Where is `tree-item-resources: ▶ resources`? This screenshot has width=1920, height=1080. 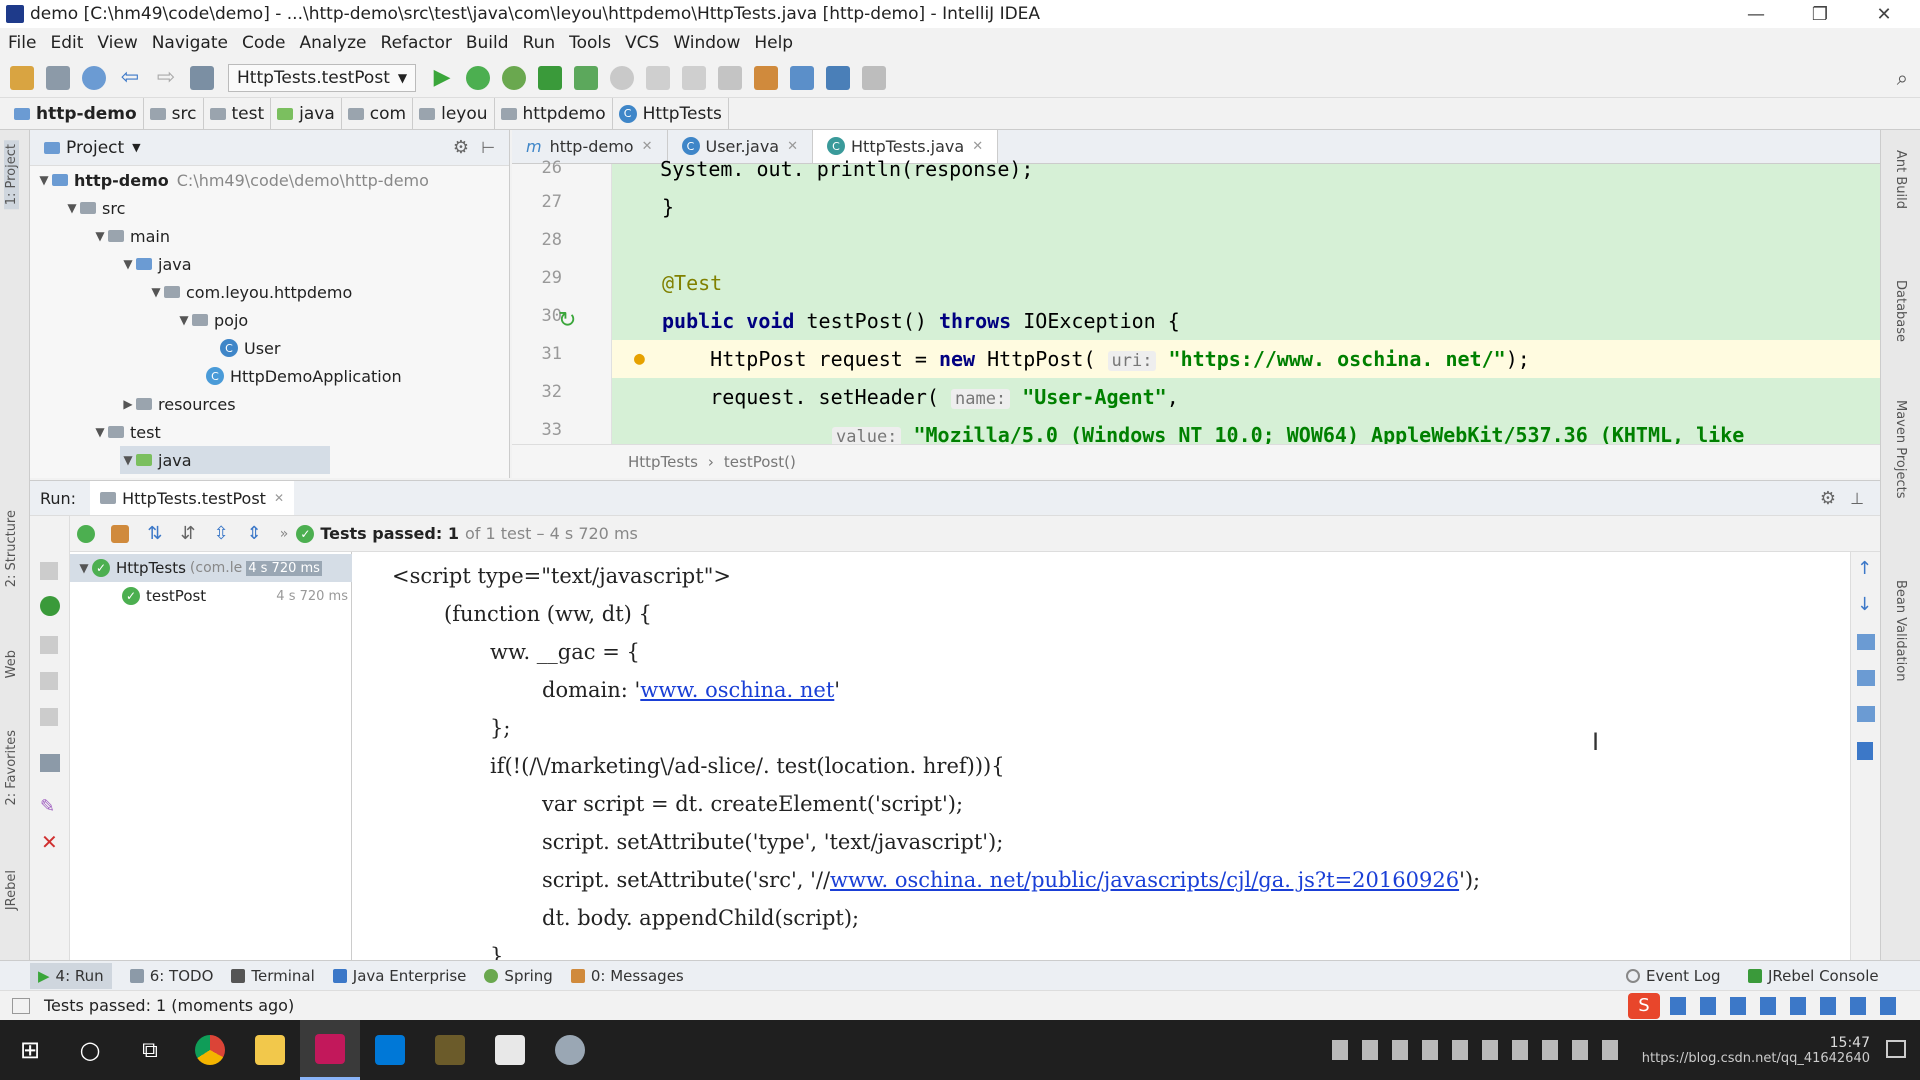 tree-item-resources: ▶ resources is located at coordinates (177, 404).